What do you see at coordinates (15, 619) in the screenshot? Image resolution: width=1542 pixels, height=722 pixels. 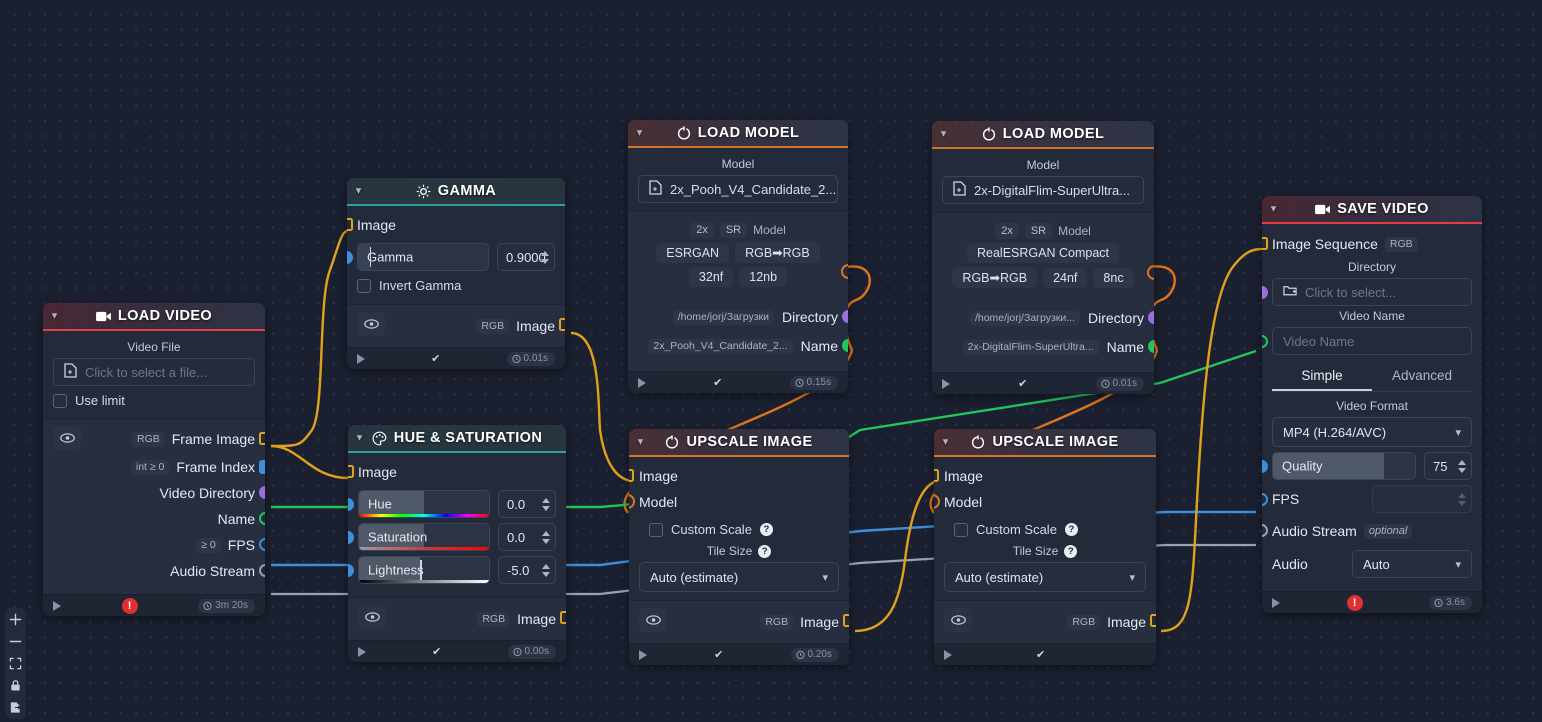 I see `zoom-in-icon` at bounding box center [15, 619].